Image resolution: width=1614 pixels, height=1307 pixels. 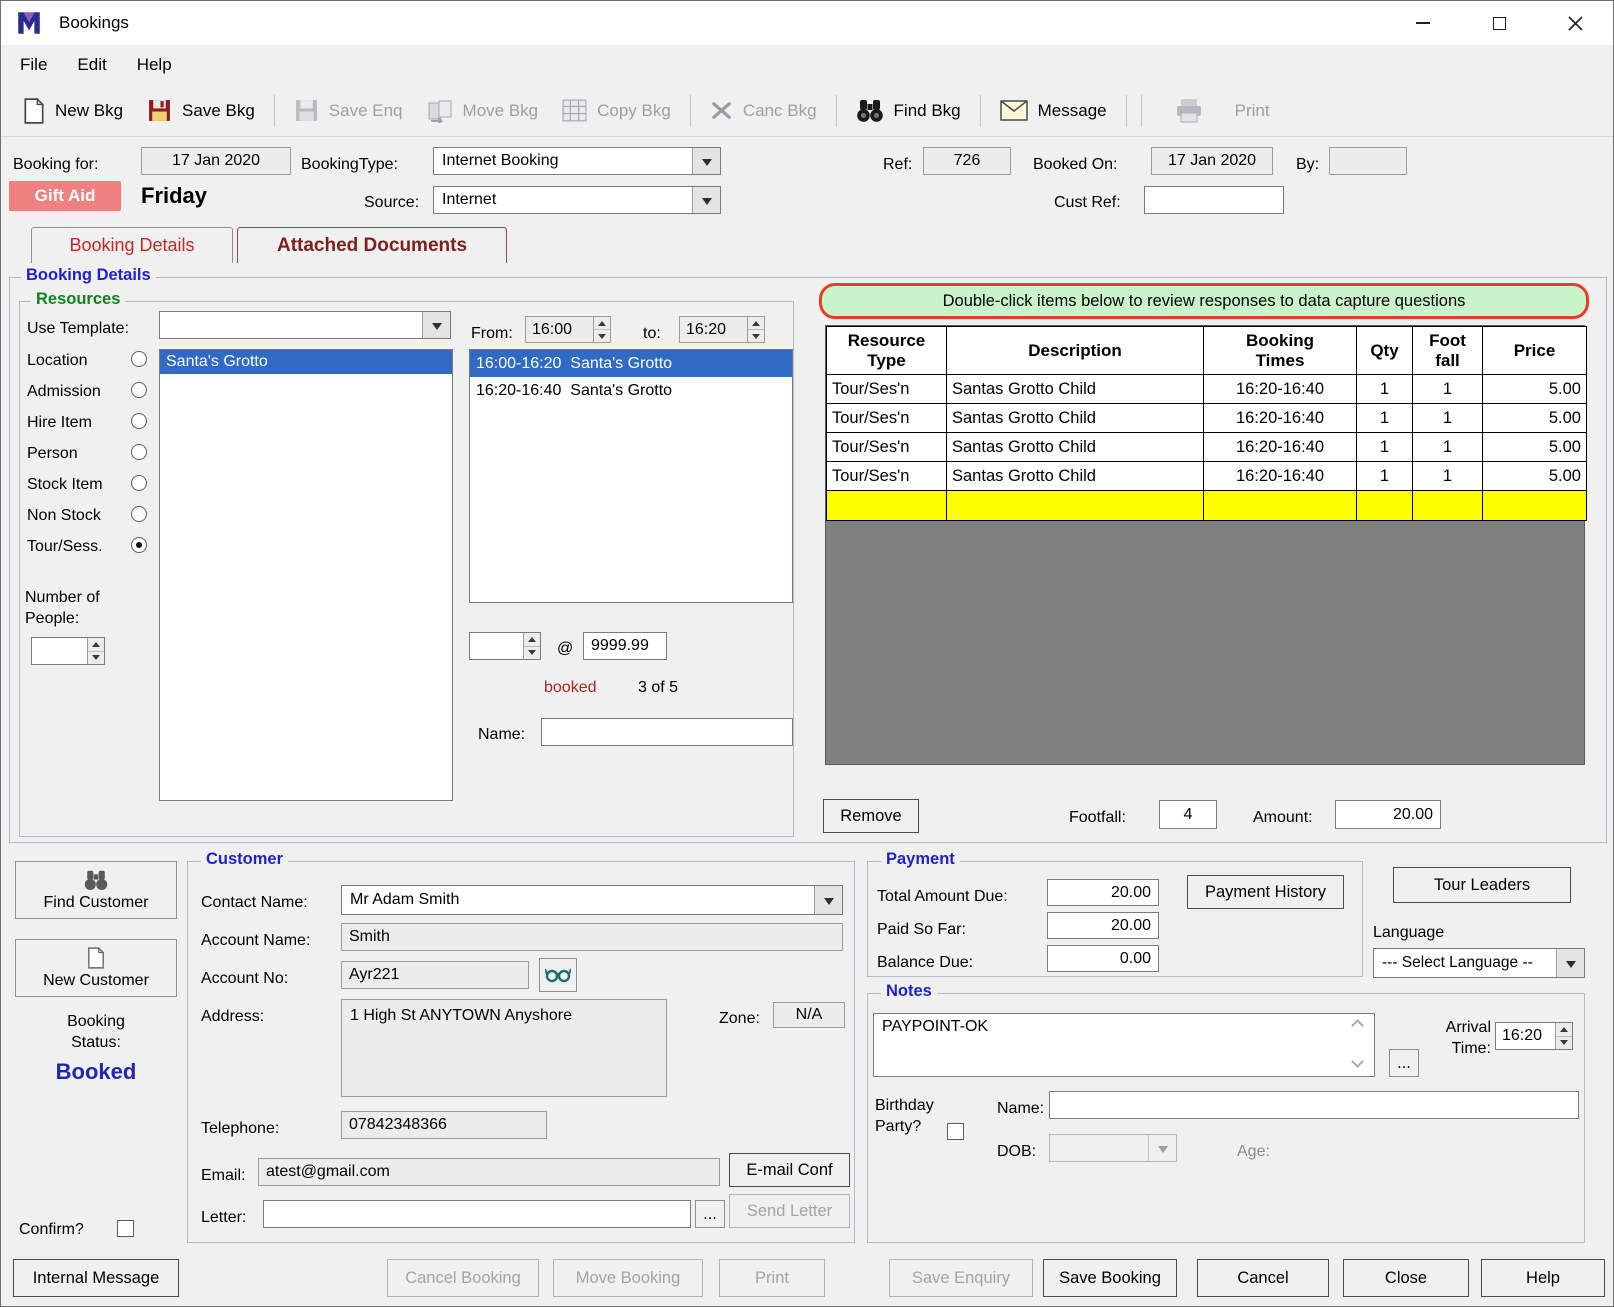 What do you see at coordinates (91, 65) in the screenshot?
I see `menu-edit: Edit` at bounding box center [91, 65].